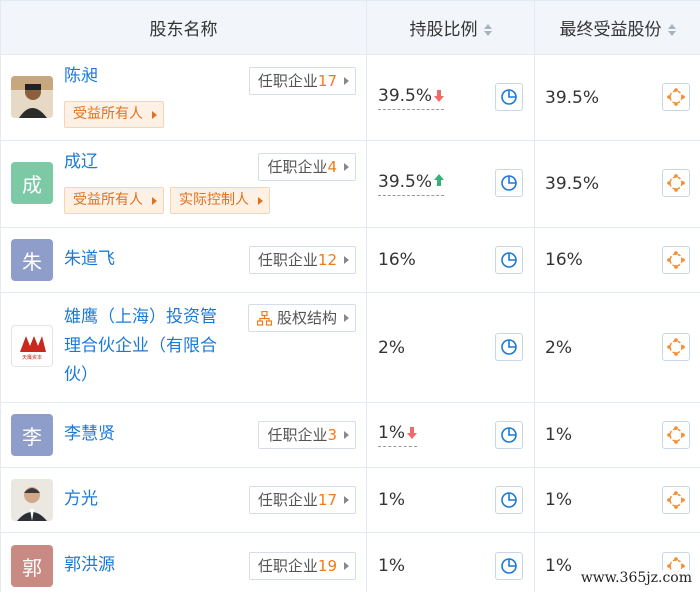 This screenshot has height=592, width=700. Describe the element at coordinates (450, 260) in the screenshot. I see `ratio-cell: 16%` at that location.